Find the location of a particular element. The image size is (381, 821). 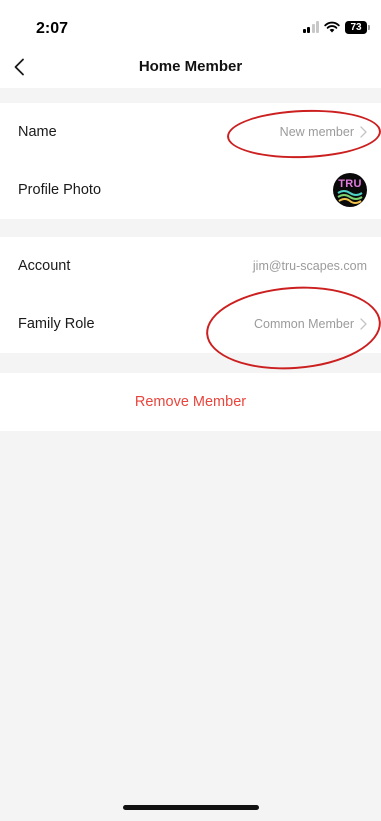

profile-section: Name New member Profile Photo TRU is located at coordinates (190, 161).